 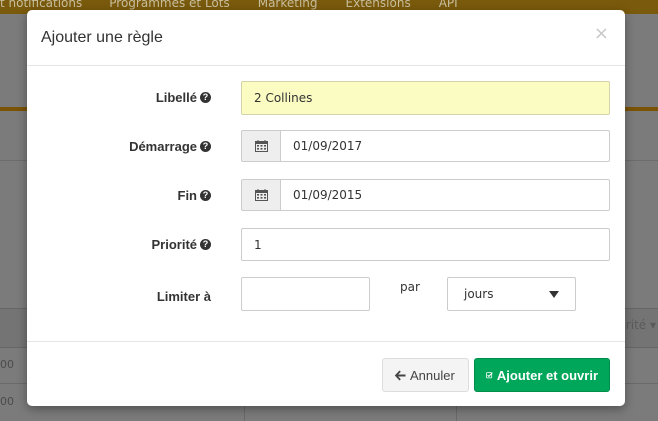 What do you see at coordinates (102, 37) in the screenshot?
I see `modal-title: Ajouter une règle` at bounding box center [102, 37].